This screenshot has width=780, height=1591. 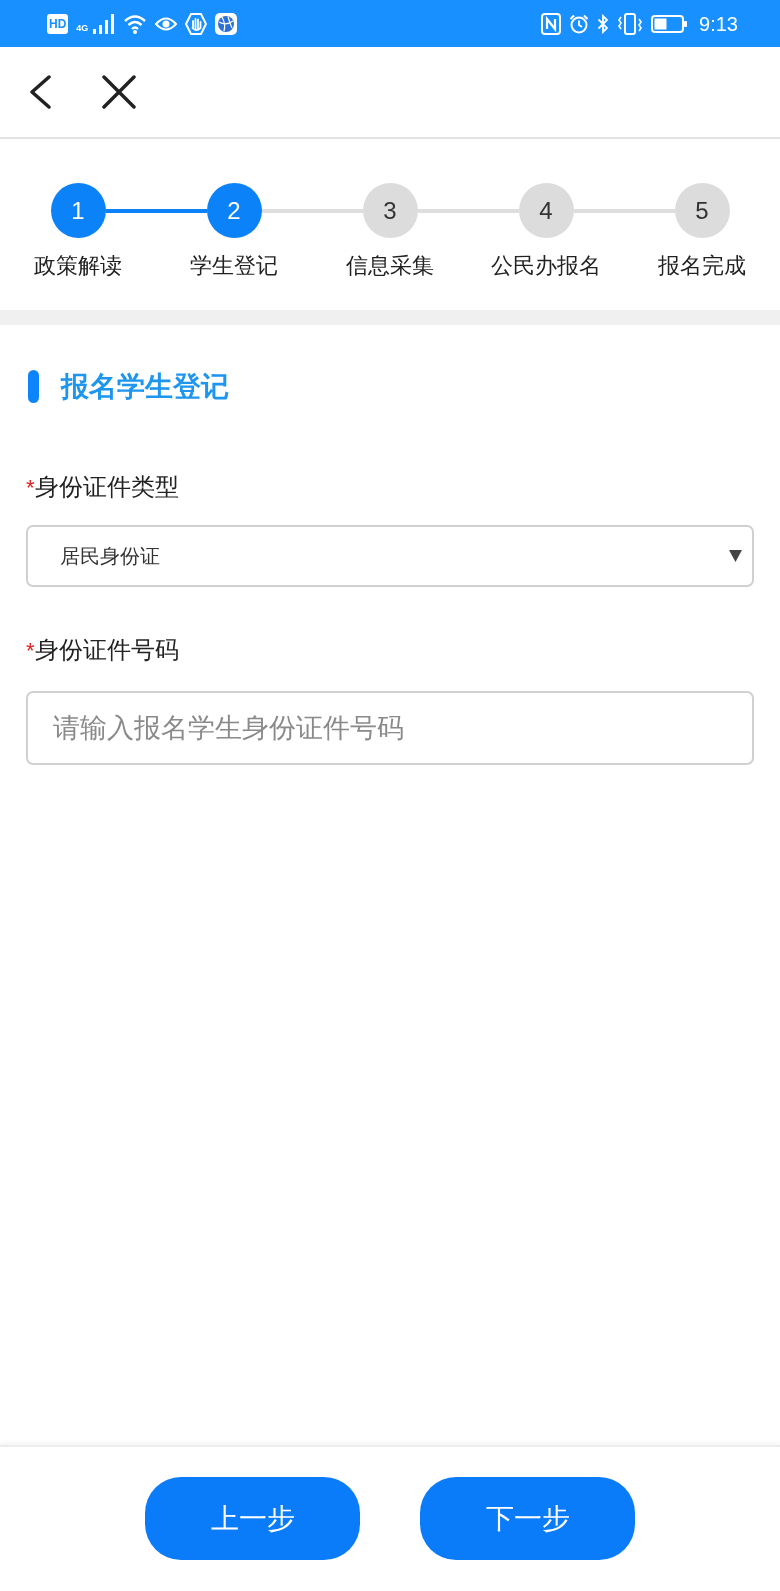 What do you see at coordinates (546, 266) in the screenshot?
I see `step-label: 公民办报名` at bounding box center [546, 266].